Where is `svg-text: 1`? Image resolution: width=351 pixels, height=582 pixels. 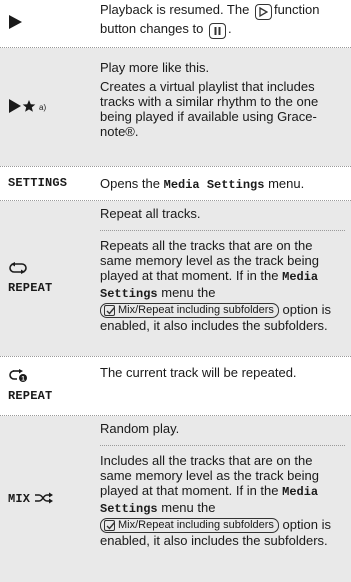 svg-text: 1 is located at coordinates (23, 378).